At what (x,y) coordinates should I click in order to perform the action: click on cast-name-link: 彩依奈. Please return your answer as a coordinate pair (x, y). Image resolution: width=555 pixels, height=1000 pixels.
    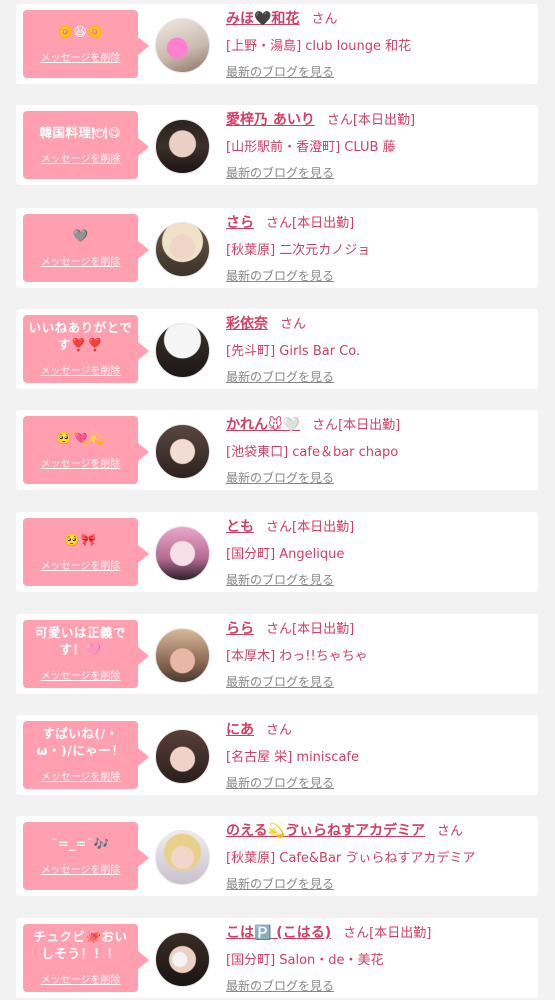
    Looking at the image, I should click on (247, 323).